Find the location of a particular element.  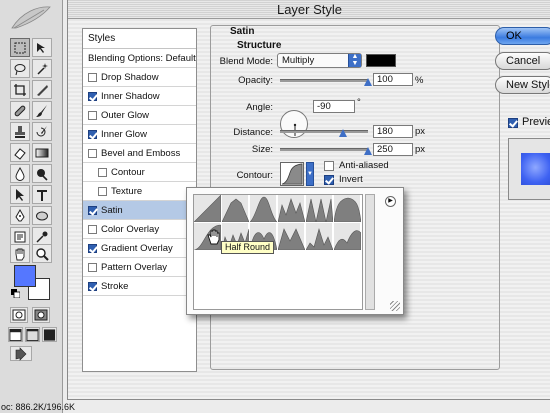

hand-tool-icon is located at coordinates (20, 253).